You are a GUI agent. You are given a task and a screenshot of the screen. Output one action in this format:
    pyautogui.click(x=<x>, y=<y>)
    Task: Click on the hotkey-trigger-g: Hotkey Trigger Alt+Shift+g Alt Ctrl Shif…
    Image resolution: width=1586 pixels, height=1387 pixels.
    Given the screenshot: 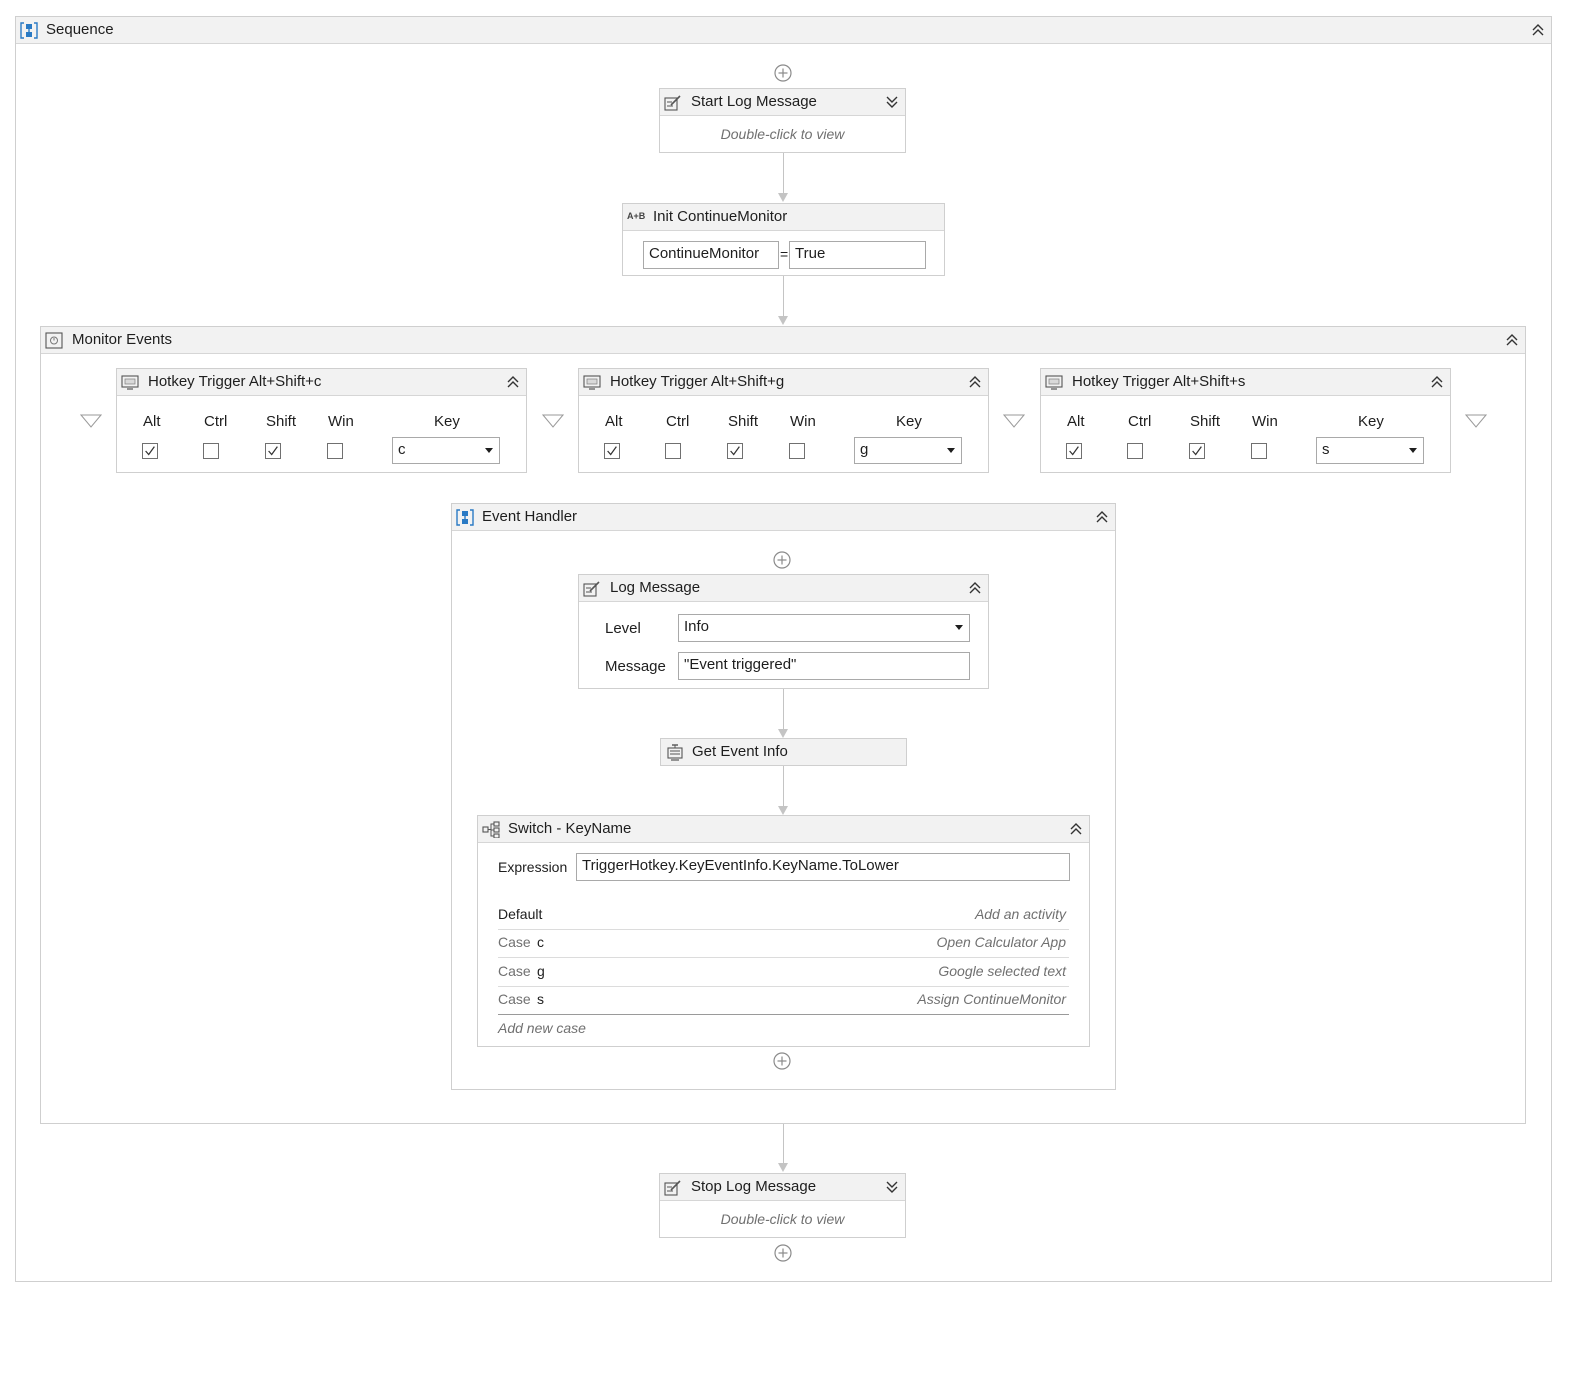 What is the action you would take?
    pyautogui.click(x=783, y=420)
    